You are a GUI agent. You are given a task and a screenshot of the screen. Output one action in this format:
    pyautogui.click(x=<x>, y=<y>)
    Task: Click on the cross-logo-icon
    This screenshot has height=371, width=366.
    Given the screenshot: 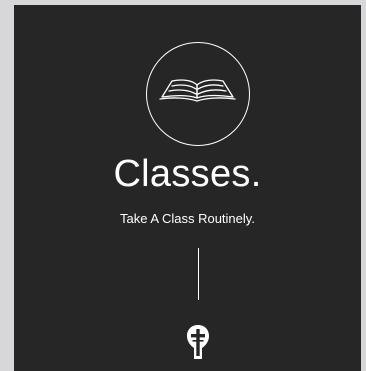 What is the action you would take?
    pyautogui.click(x=198, y=342)
    